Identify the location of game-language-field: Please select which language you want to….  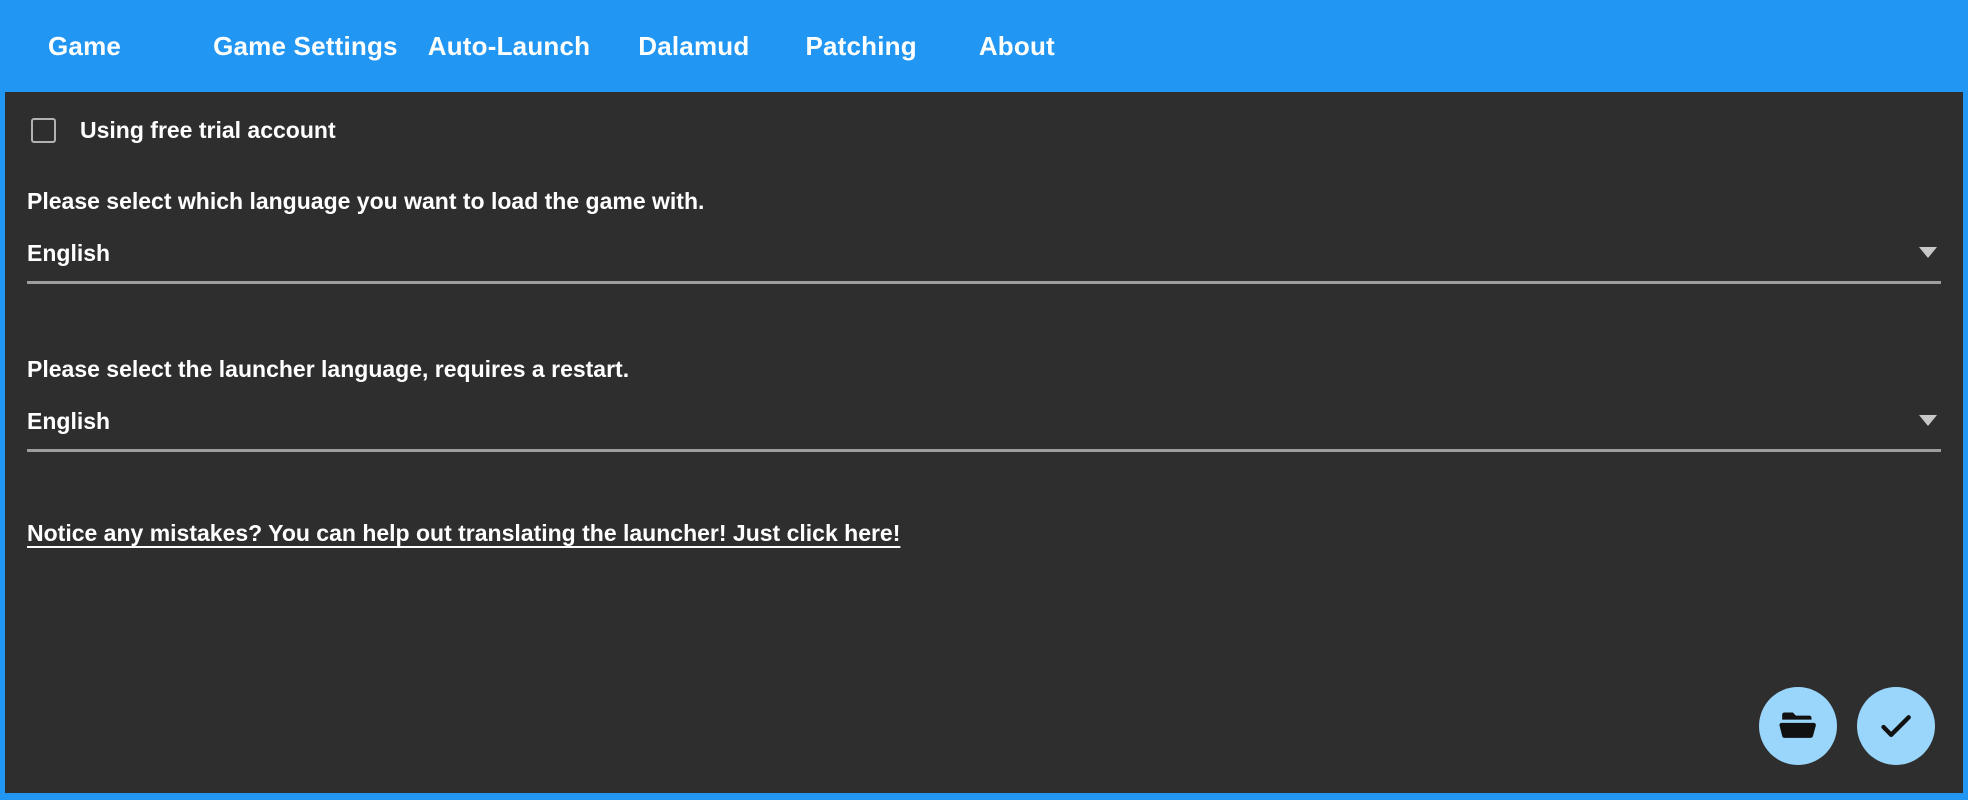
(984, 236).